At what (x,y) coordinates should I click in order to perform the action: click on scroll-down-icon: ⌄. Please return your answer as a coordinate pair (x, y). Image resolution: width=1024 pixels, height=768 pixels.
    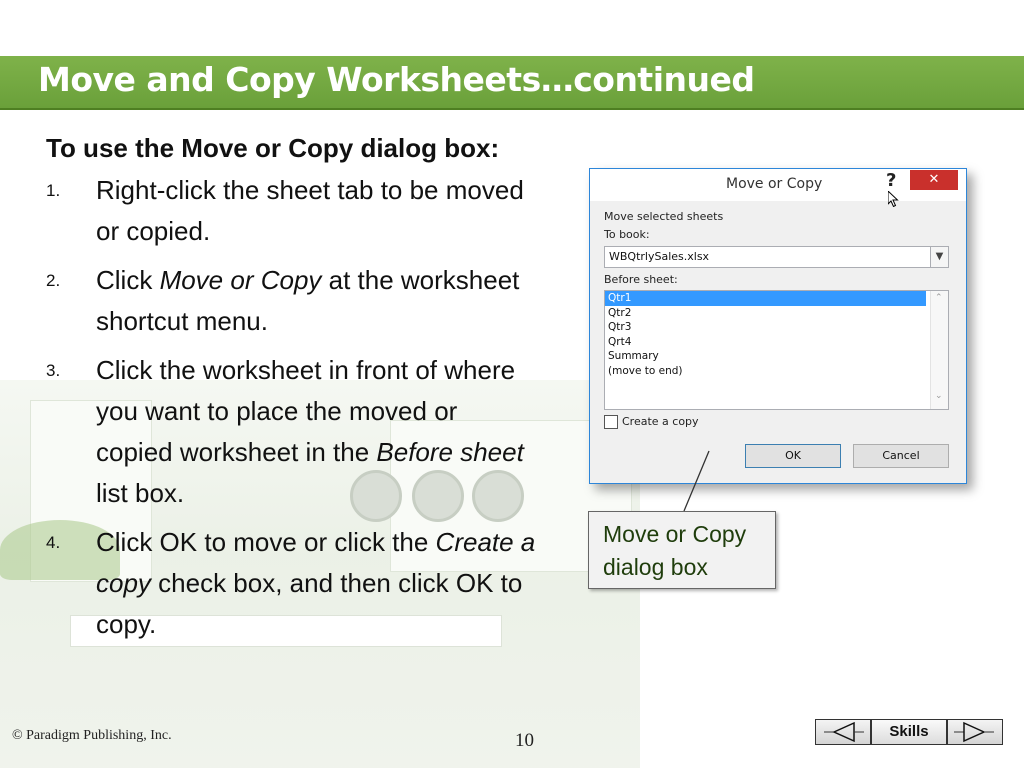
    Looking at the image, I should click on (939, 396).